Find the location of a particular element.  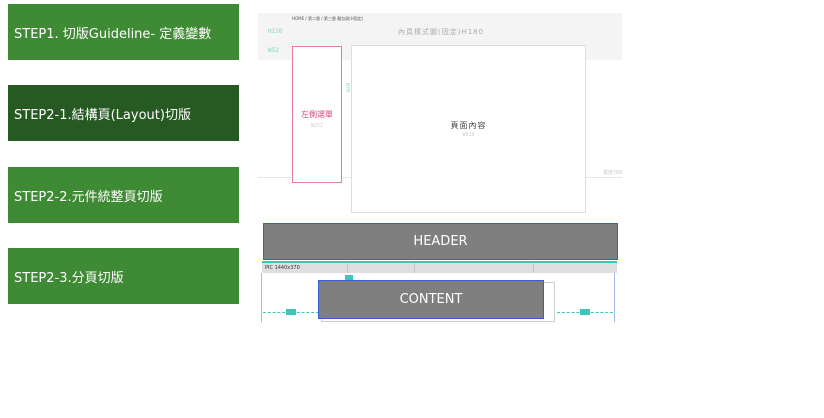

header-block: HEADER is located at coordinates (440, 241).